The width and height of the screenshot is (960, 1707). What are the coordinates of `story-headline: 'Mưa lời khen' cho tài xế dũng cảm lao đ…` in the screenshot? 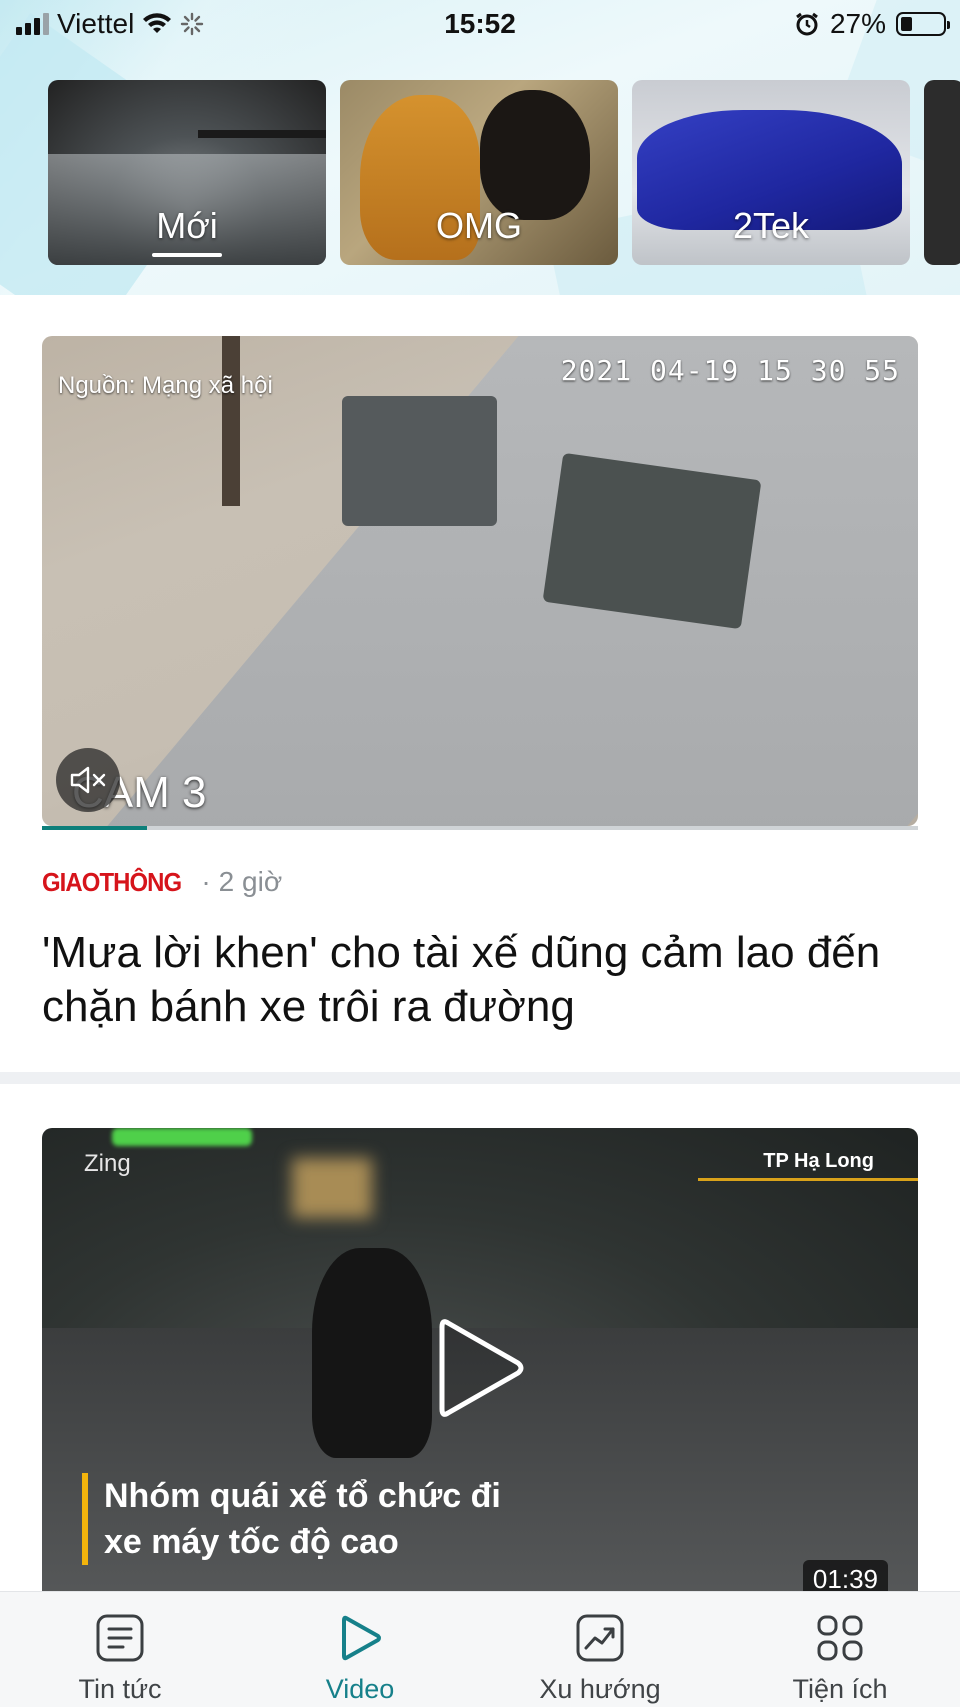 It's located at (482, 980).